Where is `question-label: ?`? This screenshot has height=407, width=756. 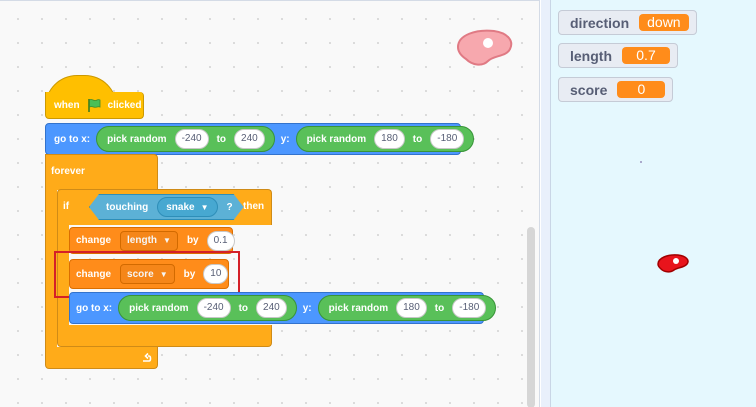
question-label: ? is located at coordinates (229, 207).